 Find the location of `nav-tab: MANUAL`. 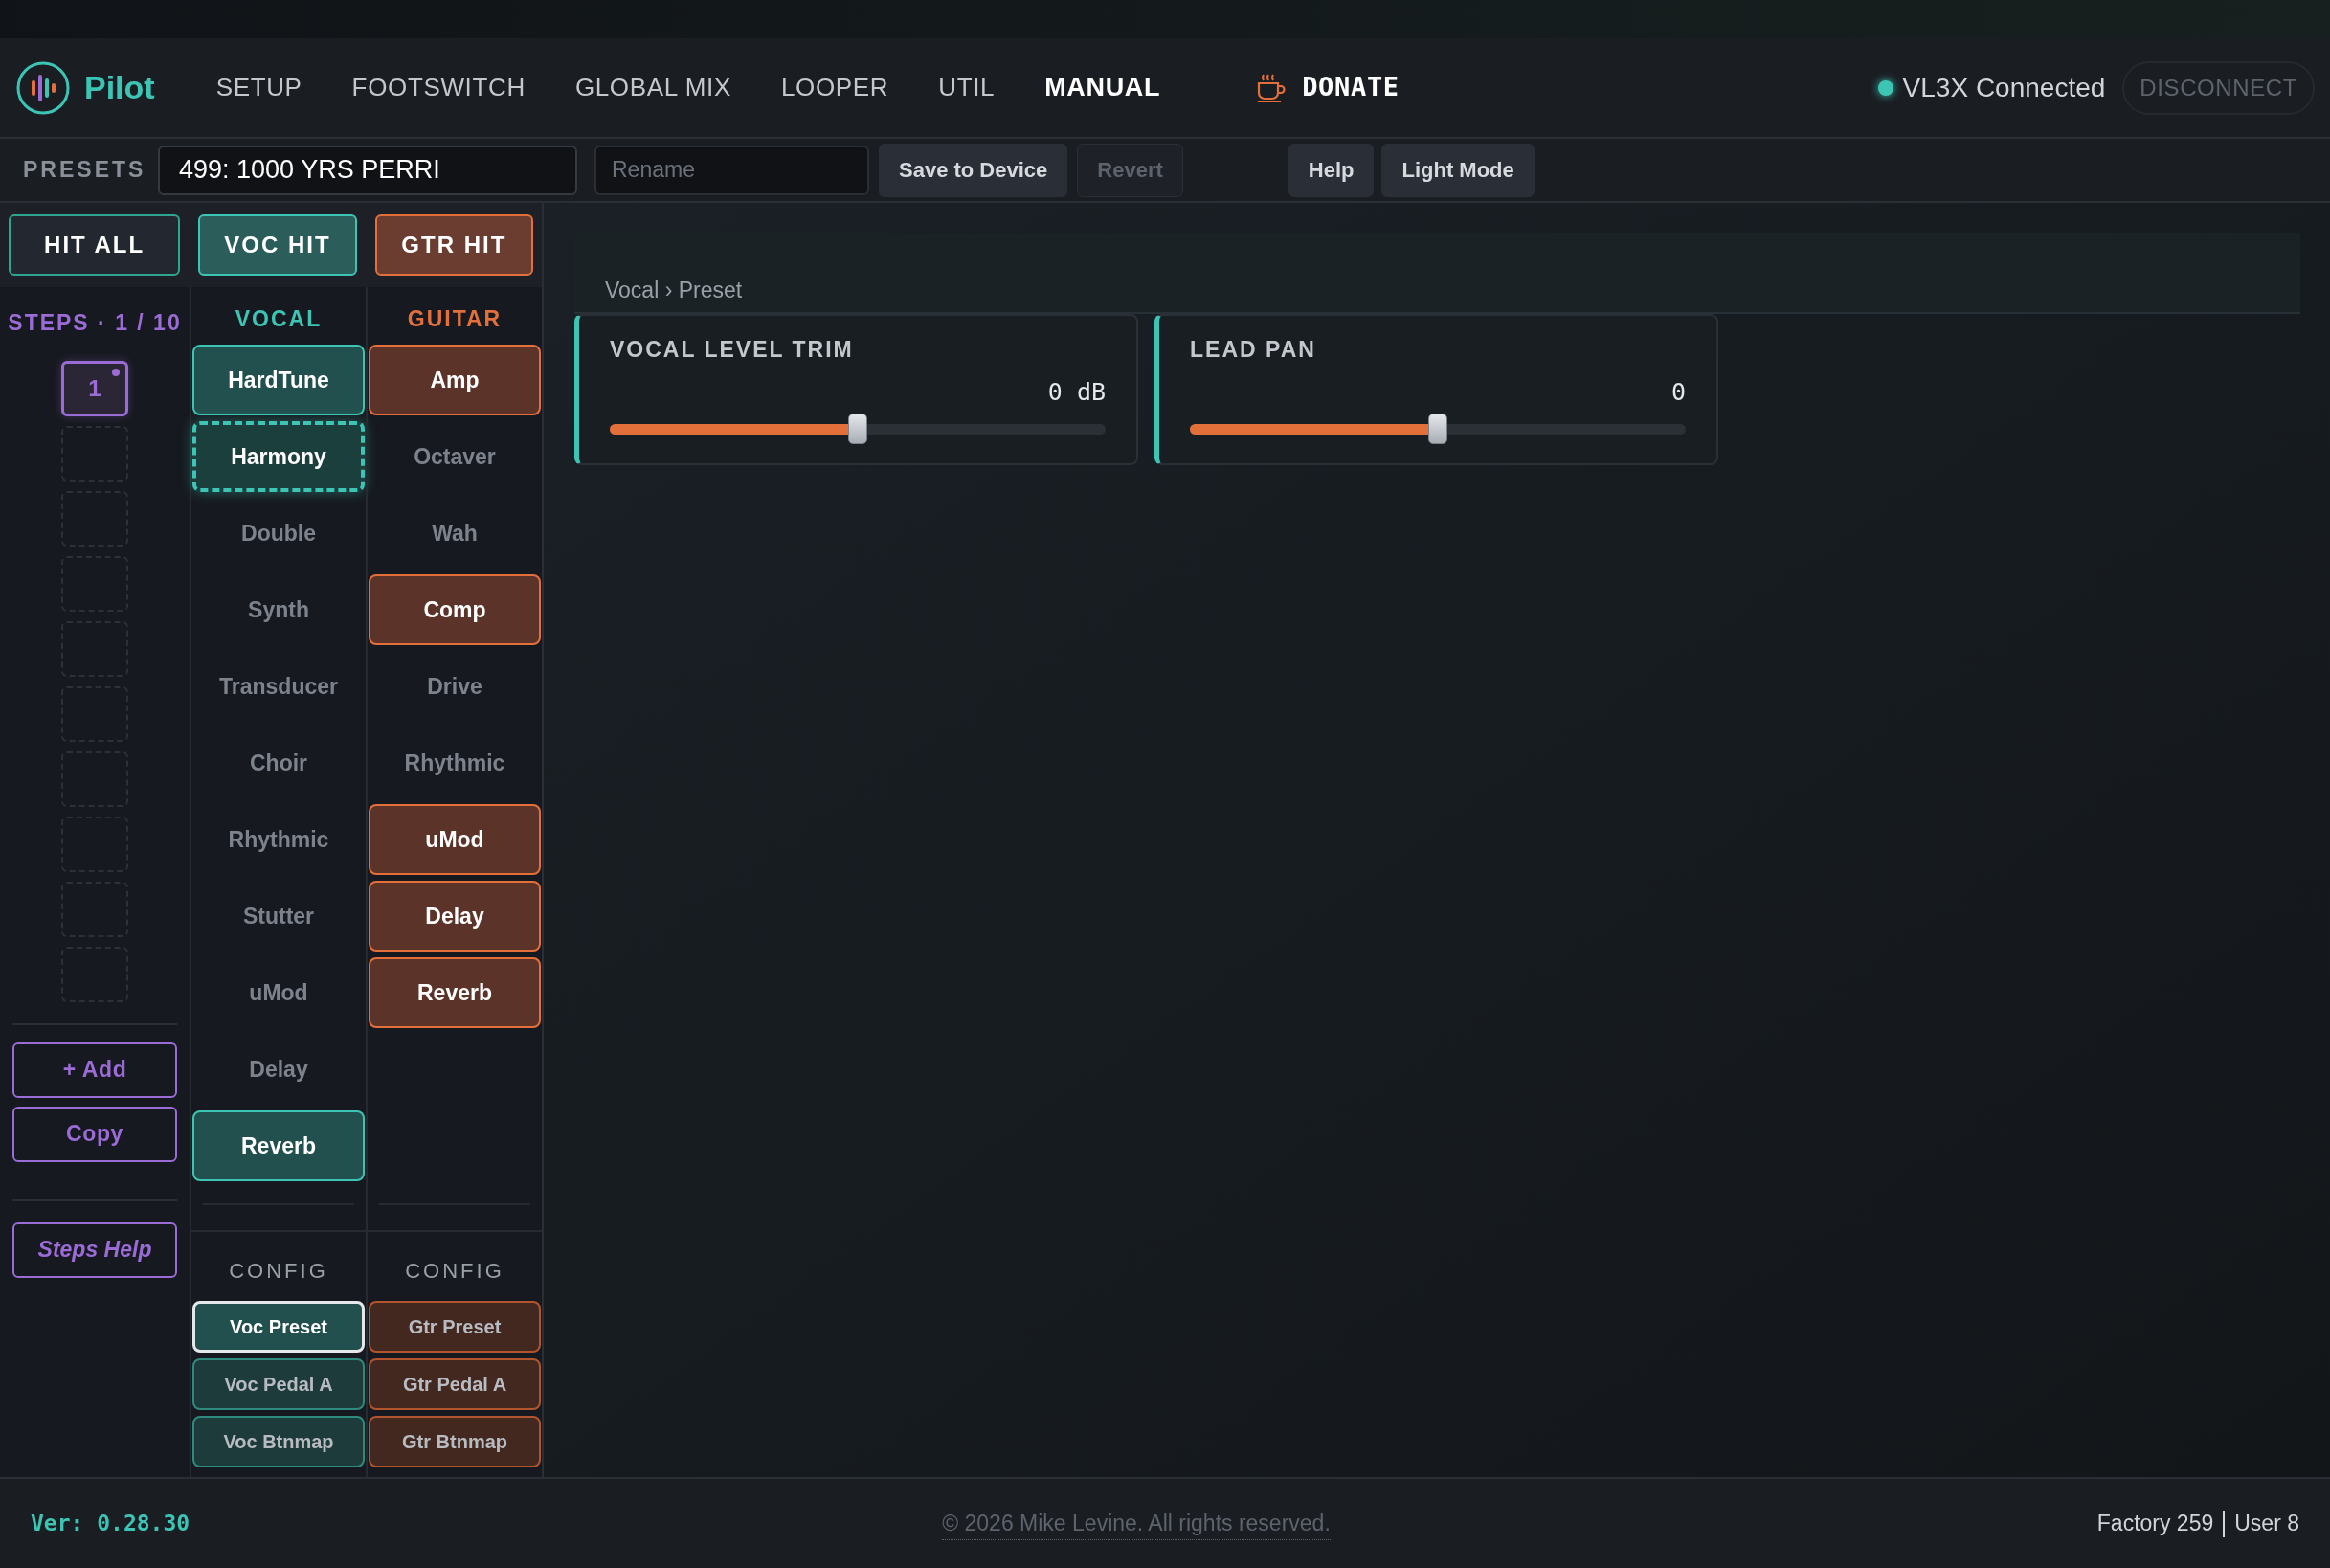

nav-tab: MANUAL is located at coordinates (1102, 87).